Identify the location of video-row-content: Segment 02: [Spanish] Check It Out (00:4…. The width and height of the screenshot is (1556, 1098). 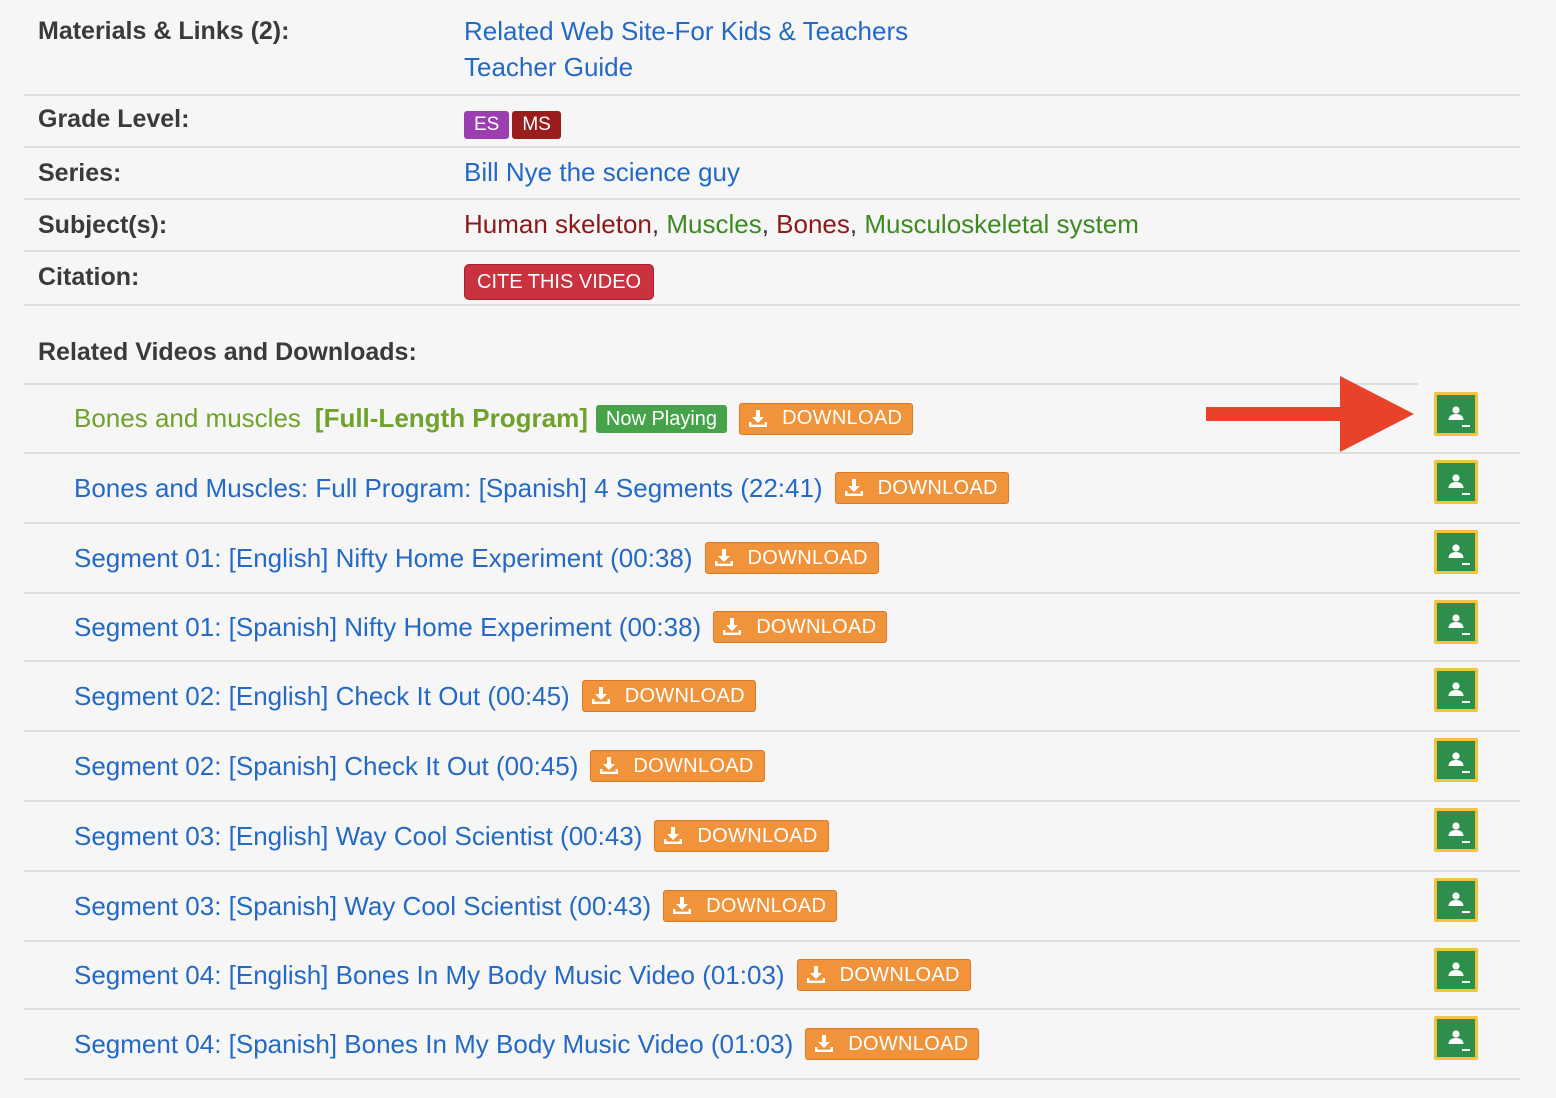
(419, 766).